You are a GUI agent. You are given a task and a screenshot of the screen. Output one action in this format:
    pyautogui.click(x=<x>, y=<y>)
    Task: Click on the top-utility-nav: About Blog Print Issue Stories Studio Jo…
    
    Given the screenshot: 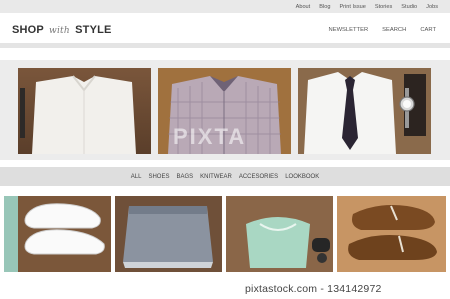 What is the action you would take?
    pyautogui.click(x=225, y=6)
    